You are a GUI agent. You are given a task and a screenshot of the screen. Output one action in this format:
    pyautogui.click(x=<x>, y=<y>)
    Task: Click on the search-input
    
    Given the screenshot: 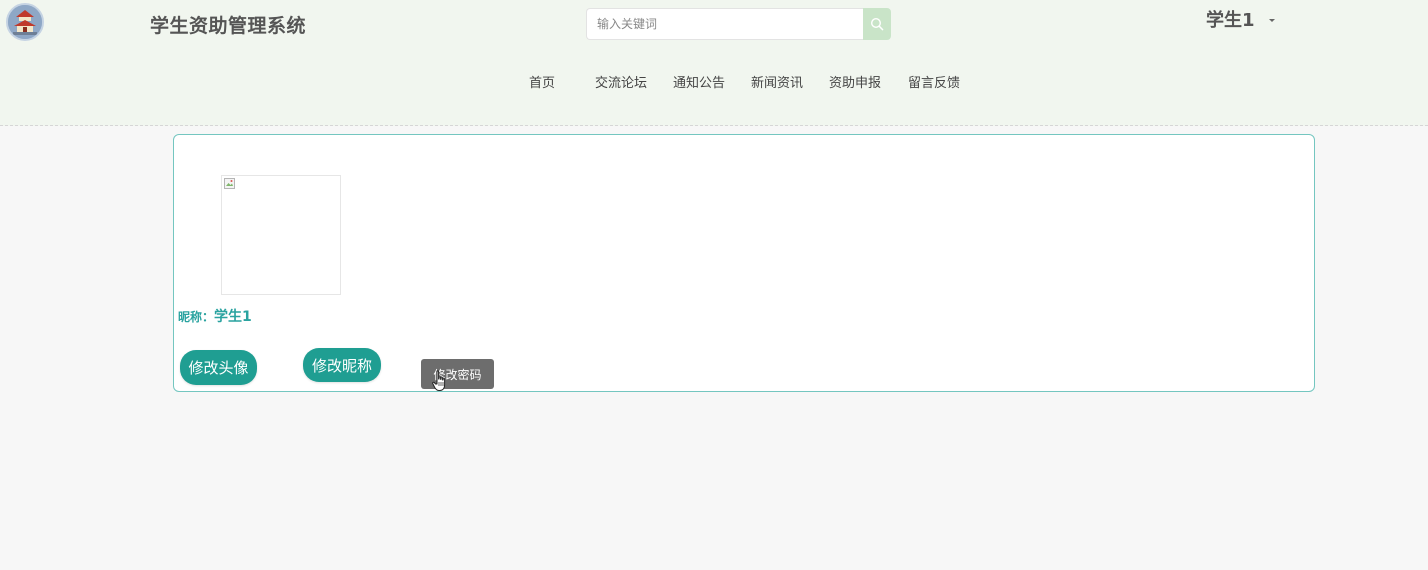 What is the action you would take?
    pyautogui.click(x=725, y=24)
    